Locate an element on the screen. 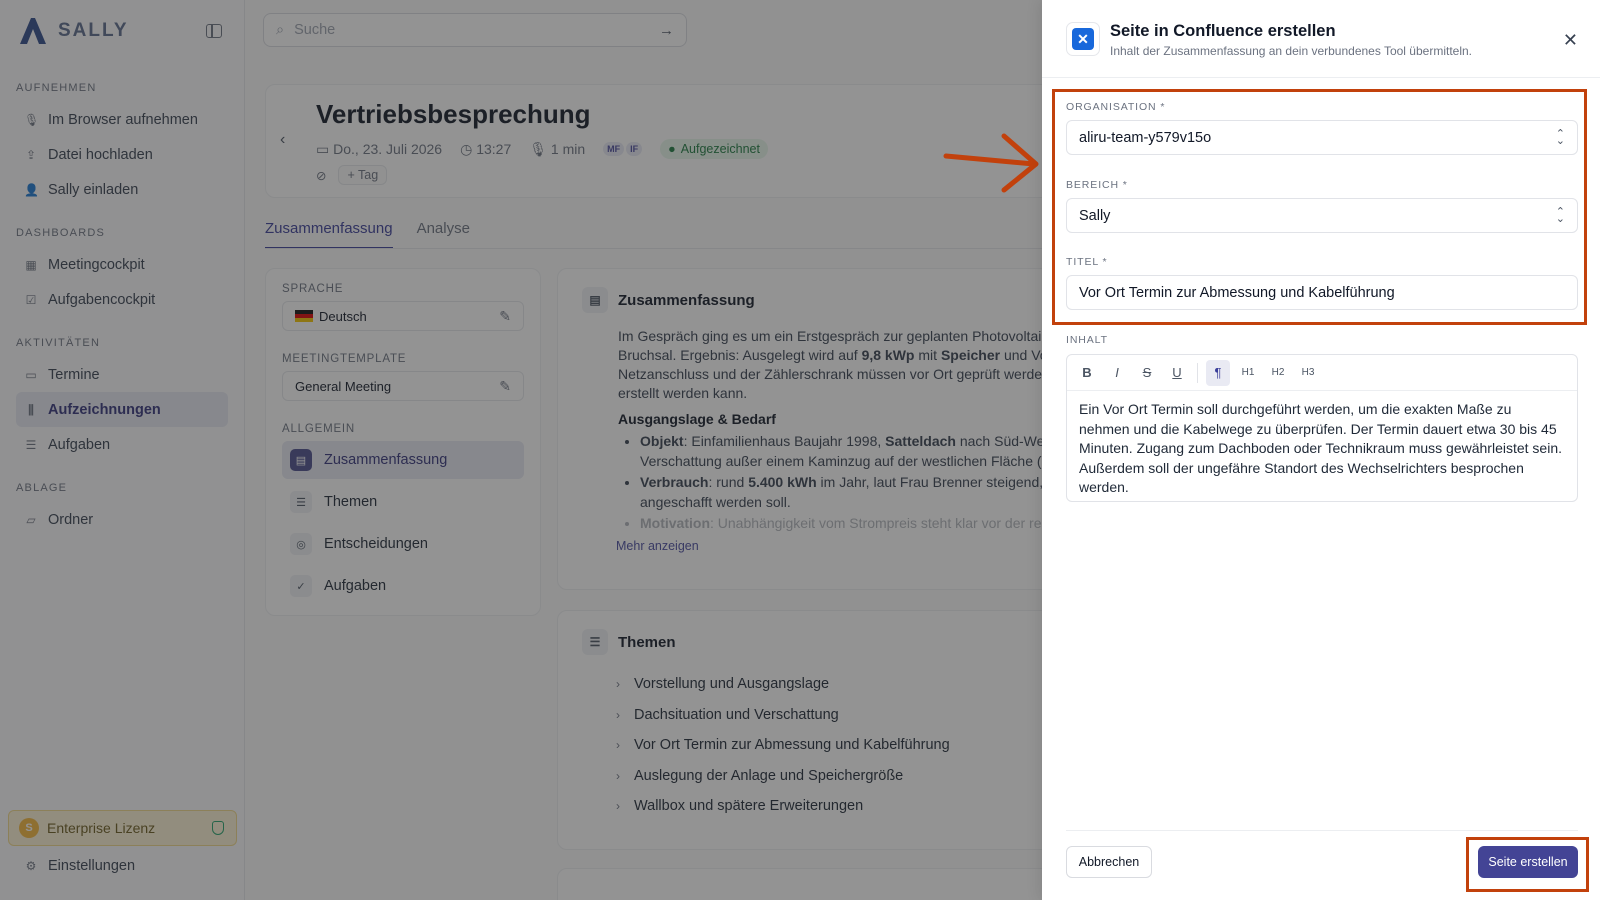  bereich-value: Sally is located at coordinates (1095, 215).